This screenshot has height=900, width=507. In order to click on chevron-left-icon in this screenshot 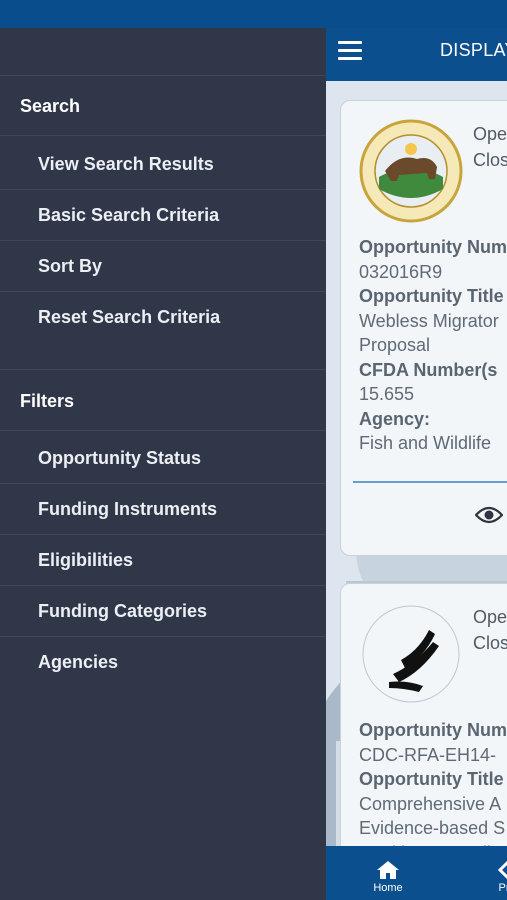, I will do `click(502, 870)`.